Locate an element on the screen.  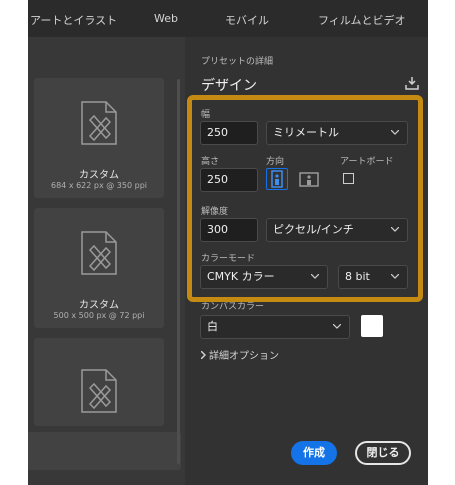
color-mode-label: カラーモード is located at coordinates (228, 259).